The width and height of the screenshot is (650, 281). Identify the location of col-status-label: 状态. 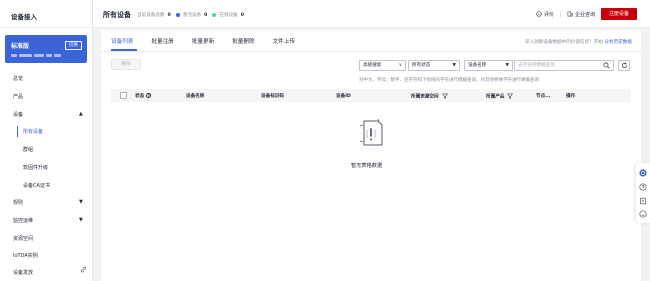
(140, 96).